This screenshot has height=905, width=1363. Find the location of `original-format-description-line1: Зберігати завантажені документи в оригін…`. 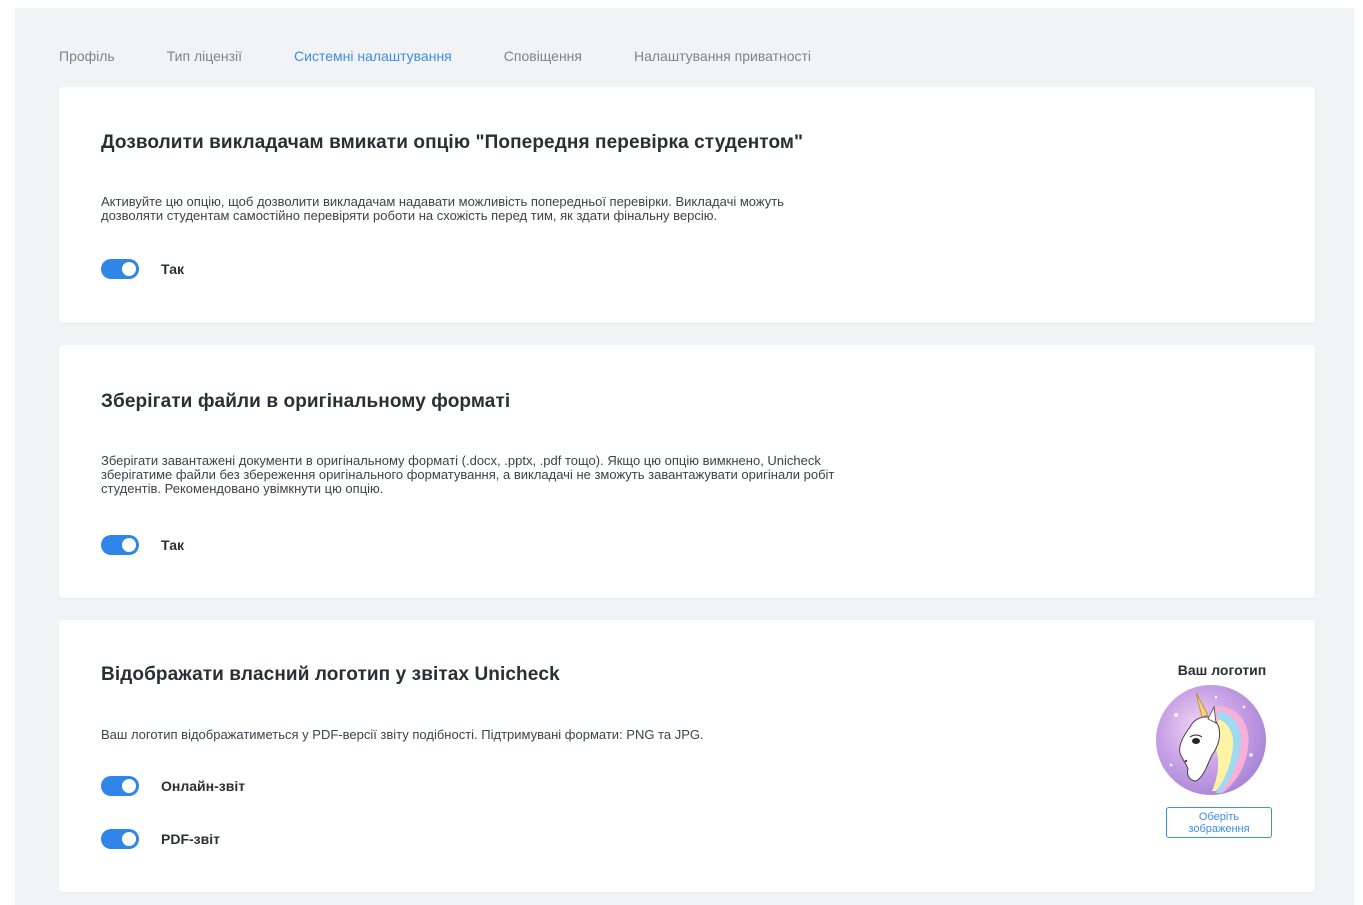

original-format-description-line1: Зберігати завантажені документи в оригін… is located at coordinates (461, 460).